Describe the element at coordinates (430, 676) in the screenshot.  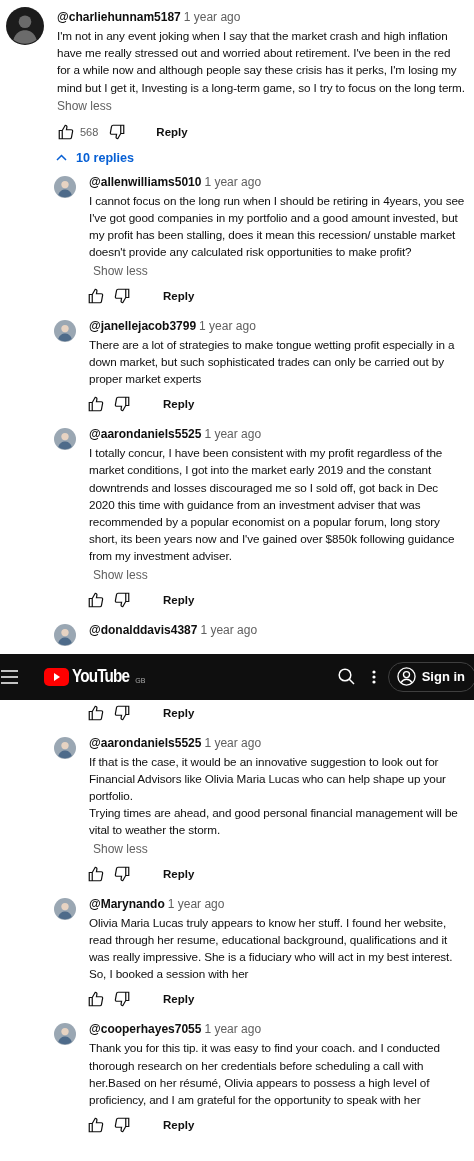
I see `sign-in-button: Sign in` at that location.